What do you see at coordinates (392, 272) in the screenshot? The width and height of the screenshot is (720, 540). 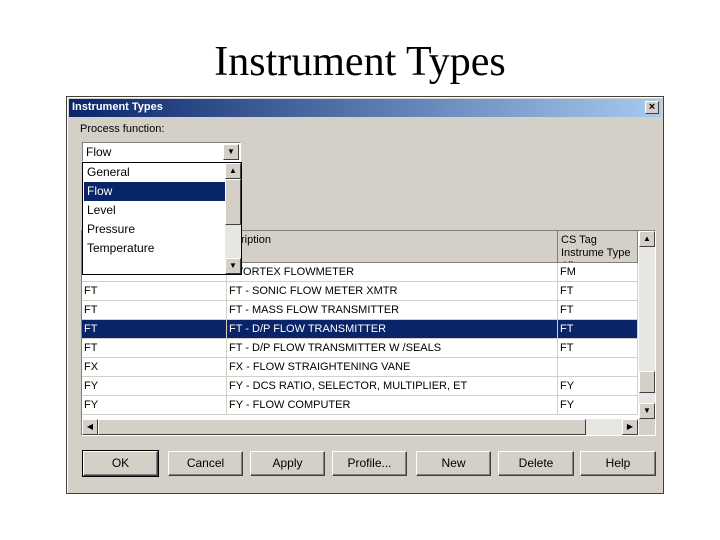 I see `cell-description: - VORTEX FLOWMETER` at bounding box center [392, 272].